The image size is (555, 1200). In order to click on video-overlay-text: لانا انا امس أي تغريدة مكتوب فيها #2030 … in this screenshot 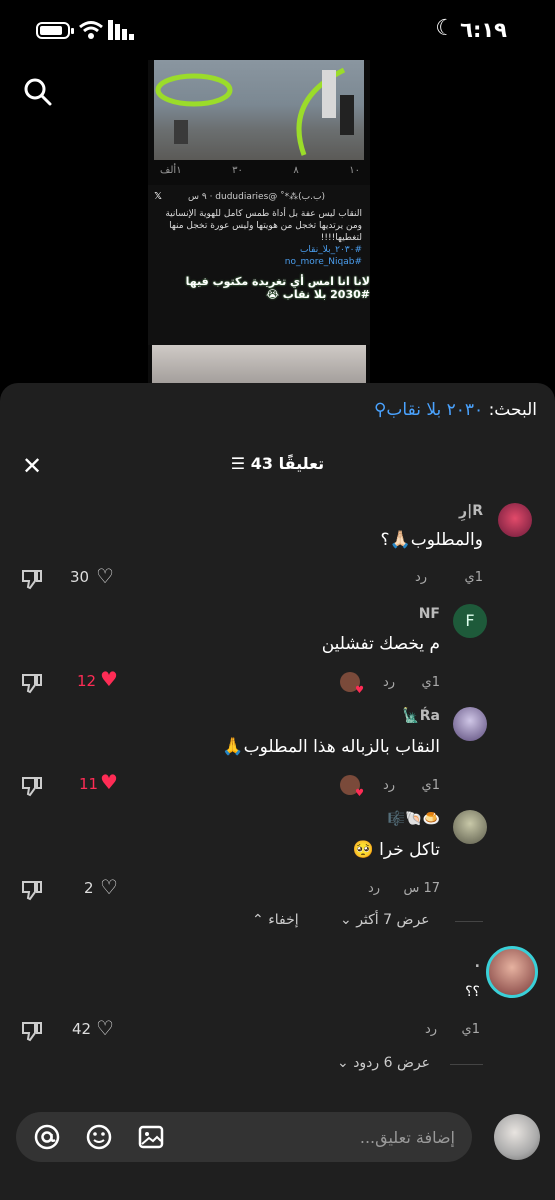, I will do `click(277, 288)`.